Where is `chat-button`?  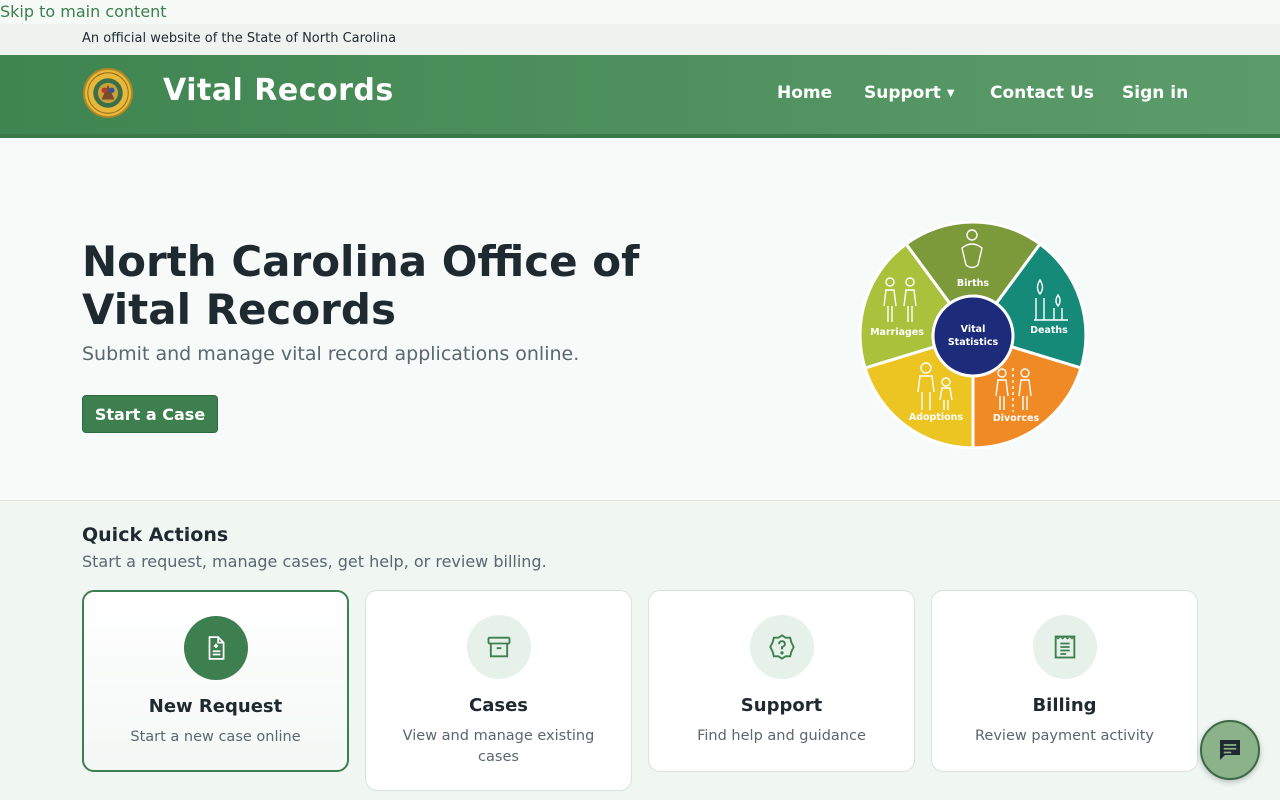
chat-button is located at coordinates (1230, 750).